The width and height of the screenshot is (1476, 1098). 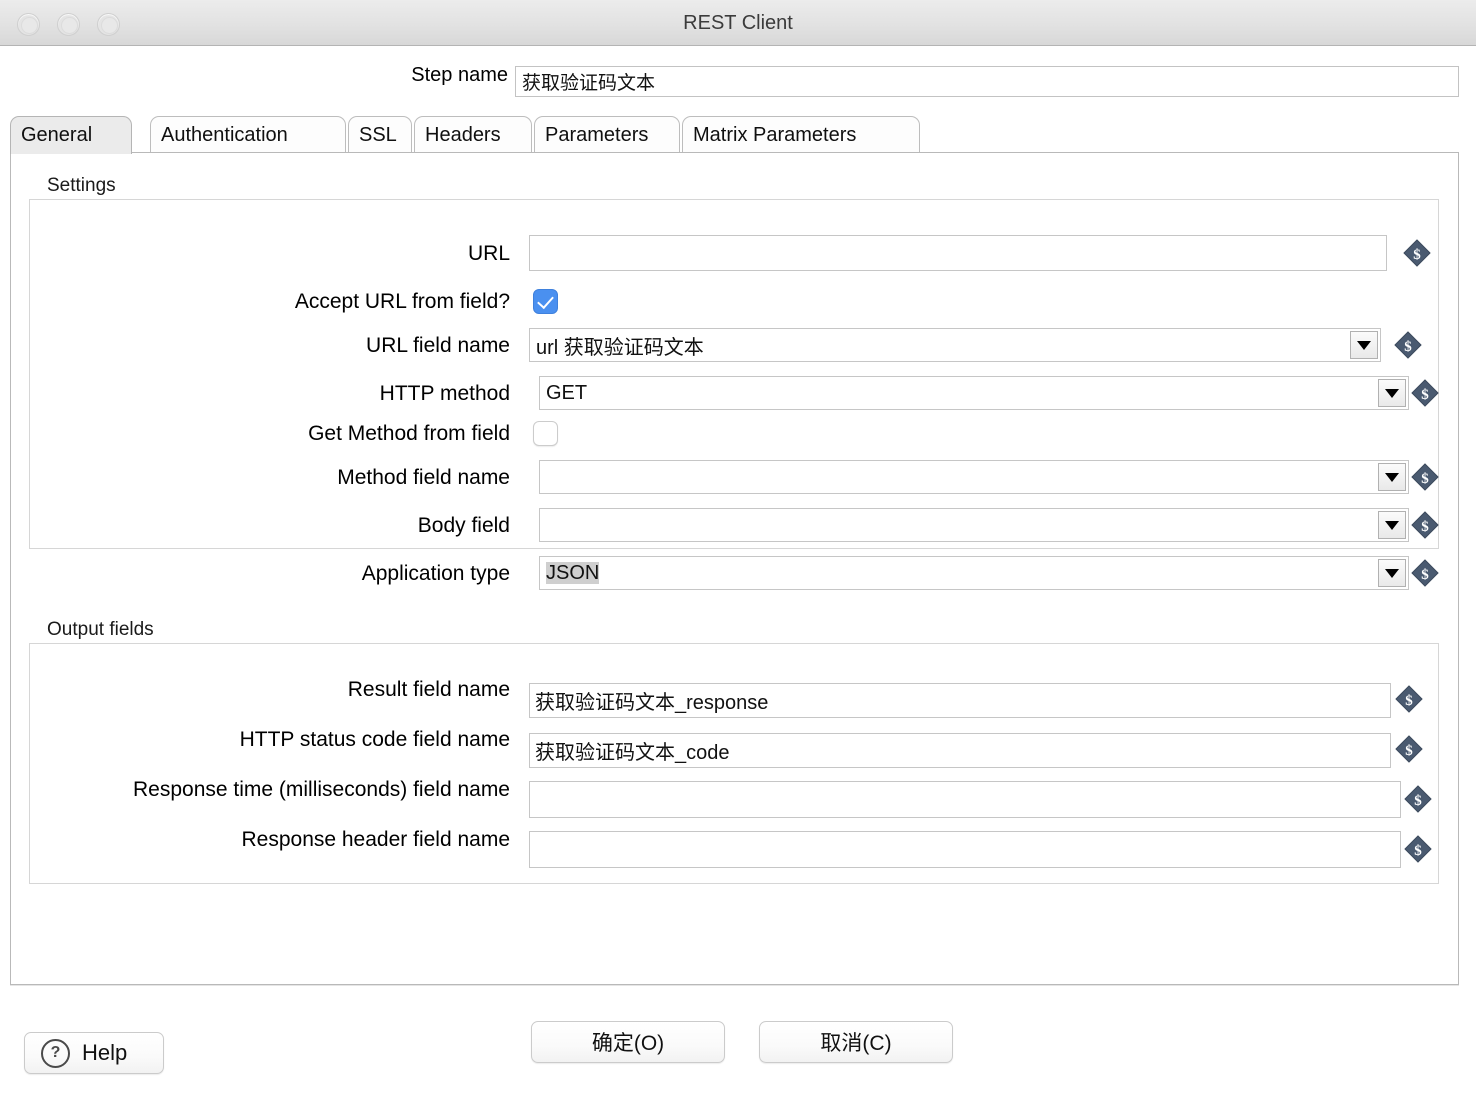 What do you see at coordinates (423, 477) in the screenshot?
I see `method-field-name-label: Method field name` at bounding box center [423, 477].